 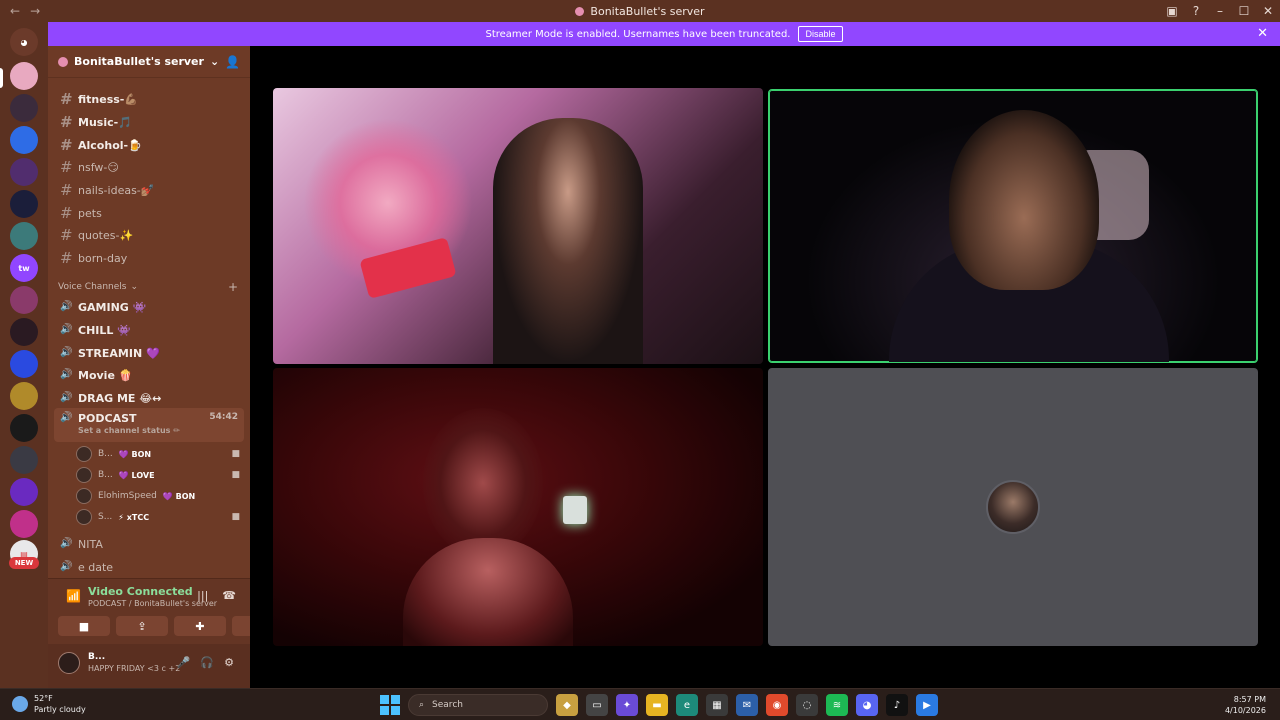 I want to click on voice-channel-movie: 🔊 Movie 🍿, so click(x=149, y=375).